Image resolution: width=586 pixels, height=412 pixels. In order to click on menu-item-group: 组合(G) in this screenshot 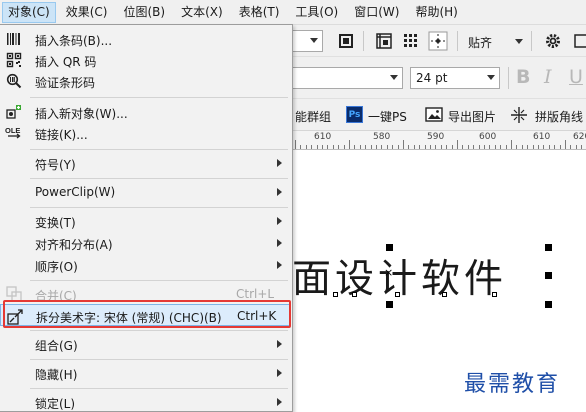, I will do `click(145, 344)`.